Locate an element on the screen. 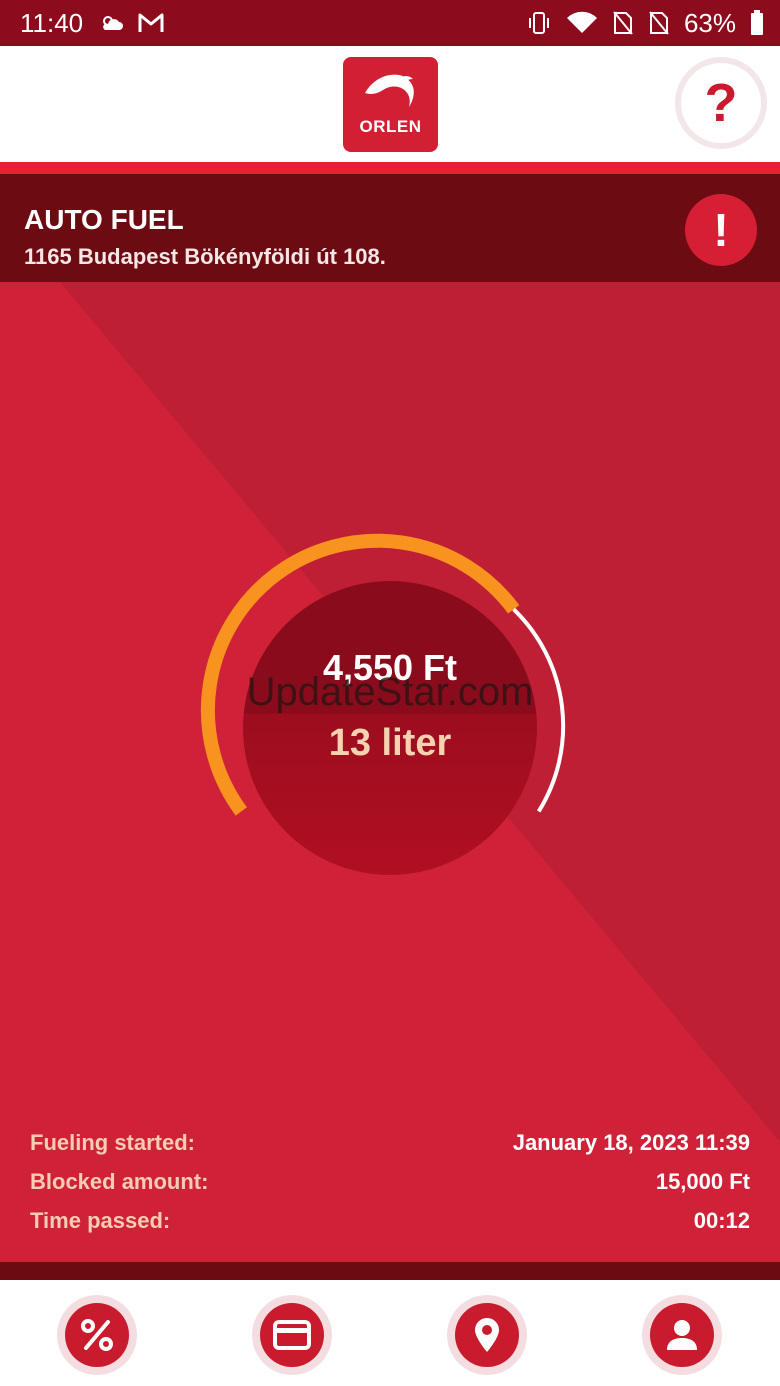 The image size is (780, 1386). bottom-nav is located at coordinates (390, 1333).